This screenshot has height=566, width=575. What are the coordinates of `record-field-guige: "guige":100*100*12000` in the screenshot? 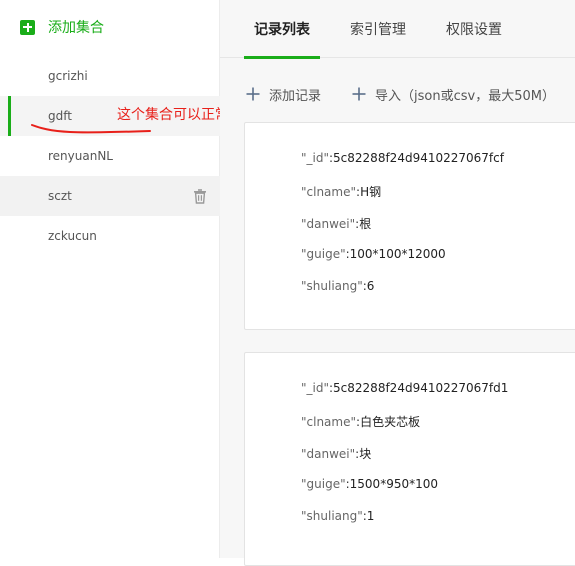 It's located at (373, 254).